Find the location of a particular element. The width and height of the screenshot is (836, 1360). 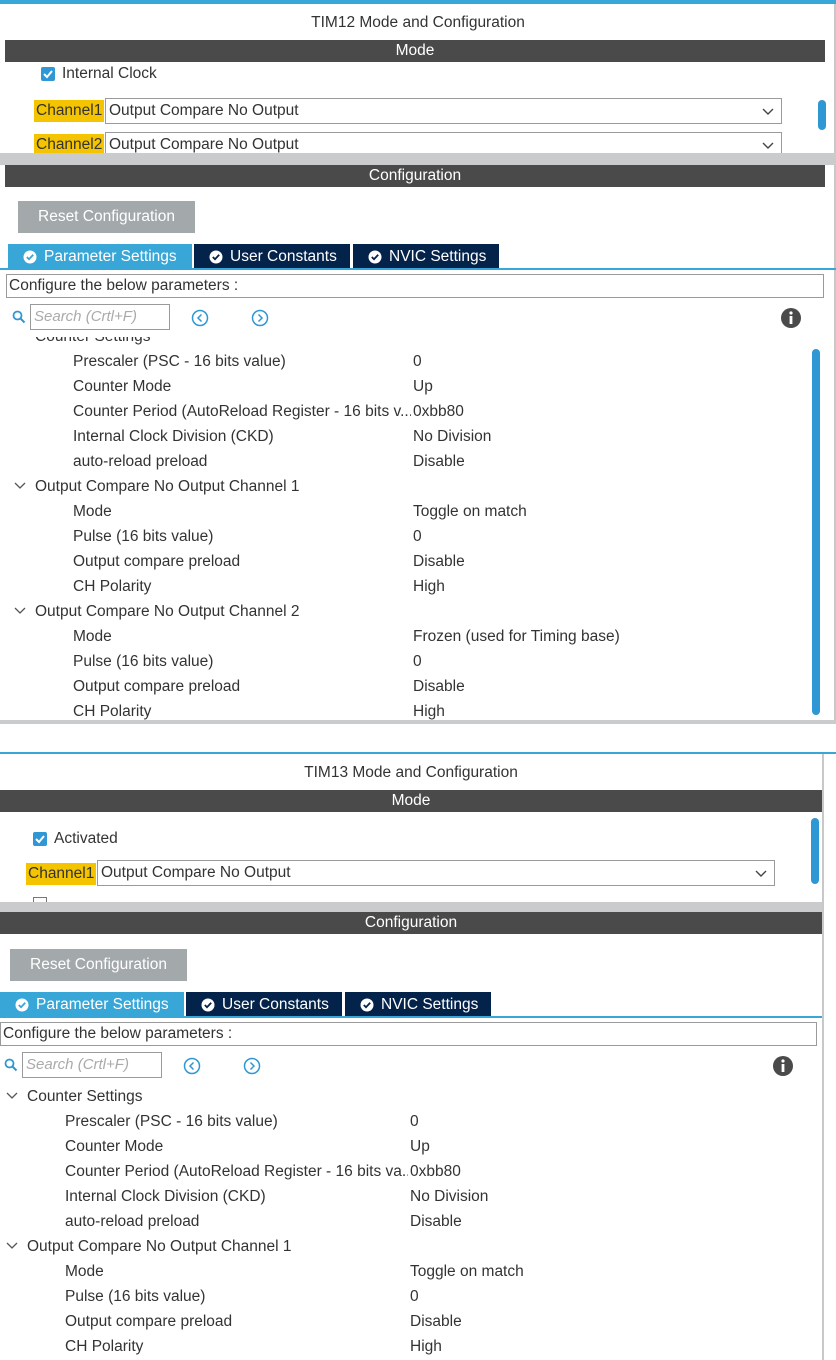

tab-label: Parameter Settings is located at coordinates (102, 1004).